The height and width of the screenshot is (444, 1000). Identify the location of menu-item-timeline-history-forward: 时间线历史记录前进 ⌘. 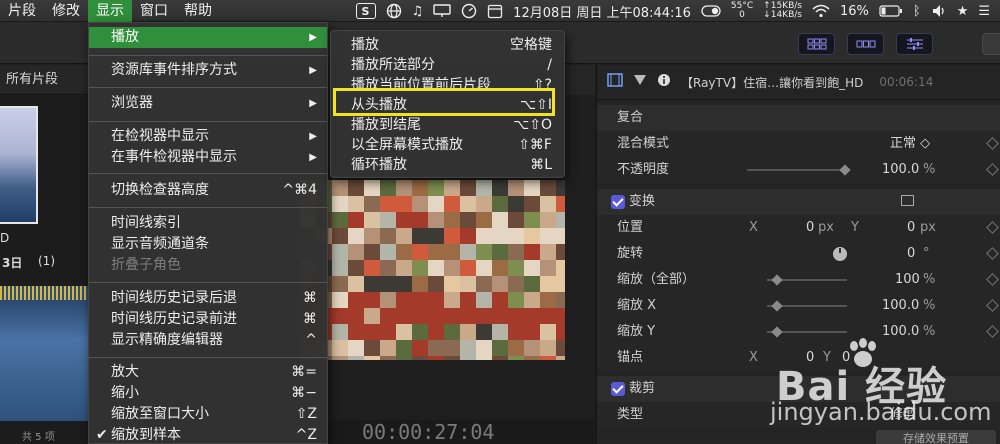
(208, 319).